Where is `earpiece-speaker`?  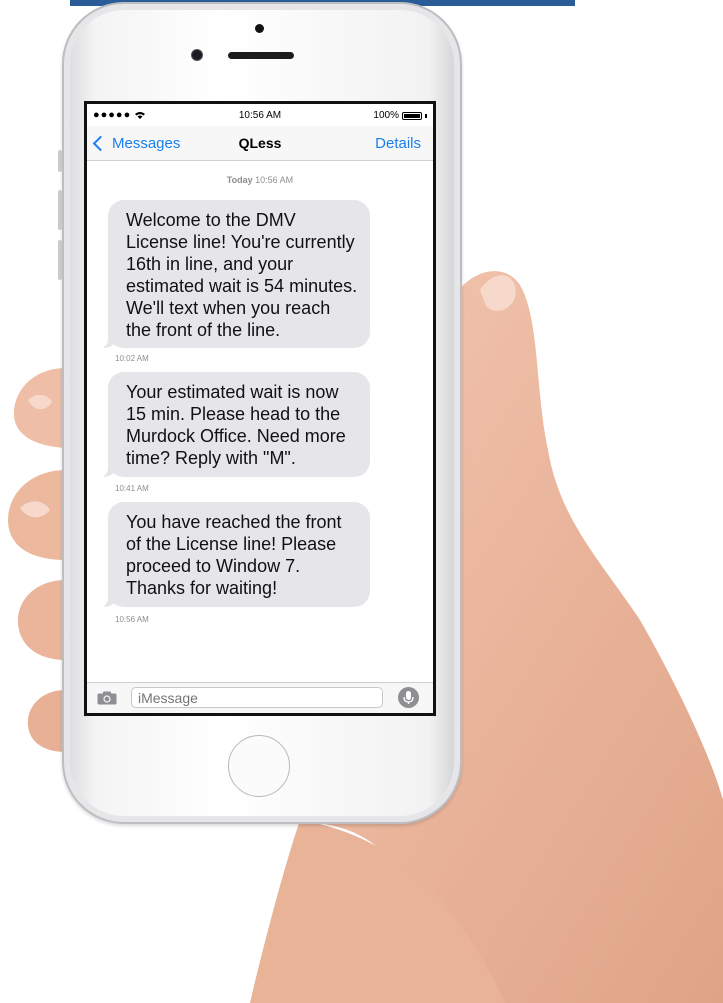 earpiece-speaker is located at coordinates (261, 55).